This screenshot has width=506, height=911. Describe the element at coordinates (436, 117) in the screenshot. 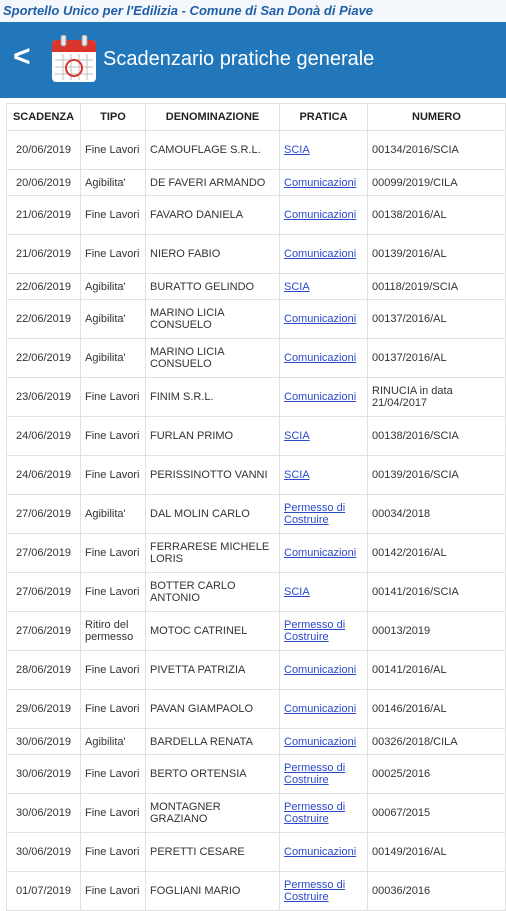

I see `column-header-numero: NUMERO` at that location.